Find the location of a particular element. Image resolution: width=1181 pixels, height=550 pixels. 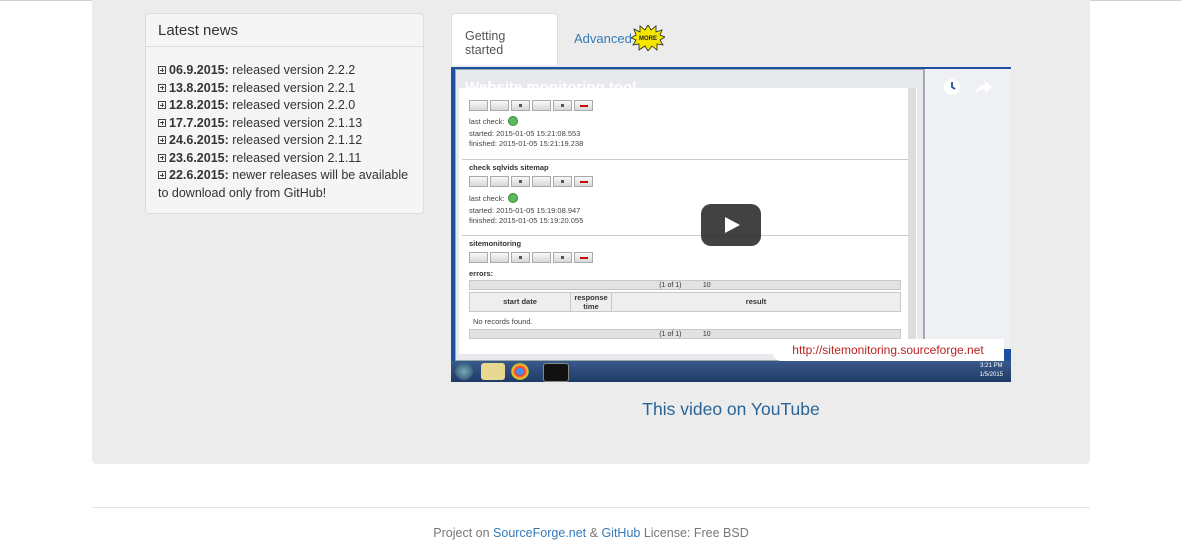

news-date: 06.9.2015: is located at coordinates (199, 70).